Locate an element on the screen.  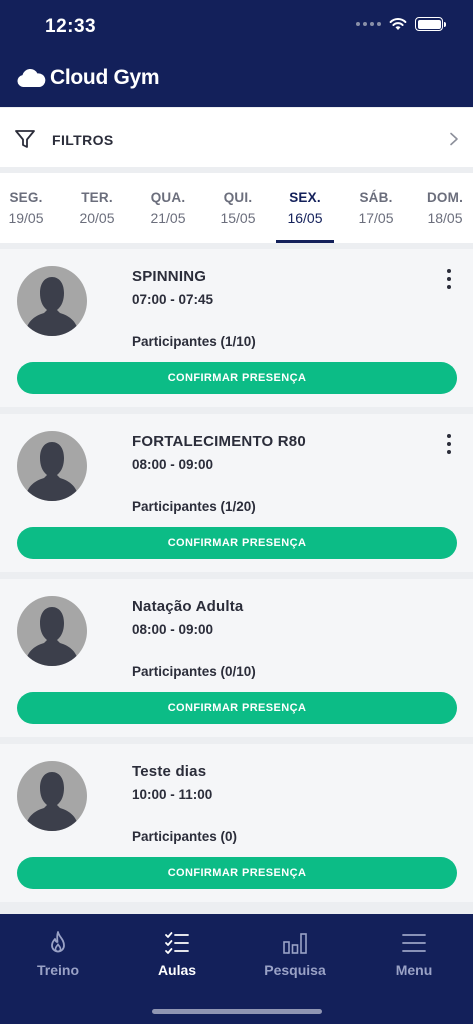
bottom-navigation: Treino Aulas Pesquisa Menu is located at coordinates (236, 969).